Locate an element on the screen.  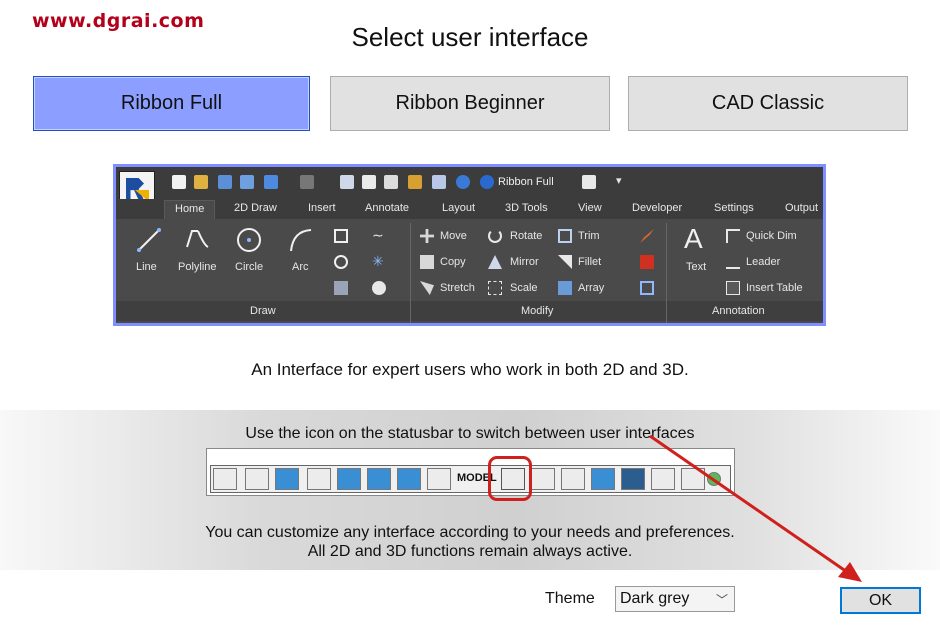
arrow-line is located at coordinates (750, 505).